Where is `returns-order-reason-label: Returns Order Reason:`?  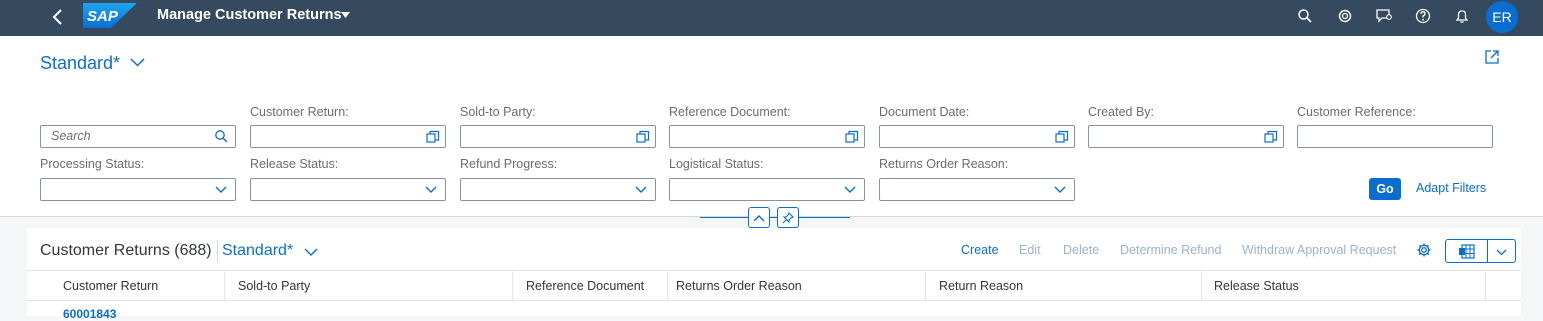 returns-order-reason-label: Returns Order Reason: is located at coordinates (944, 164).